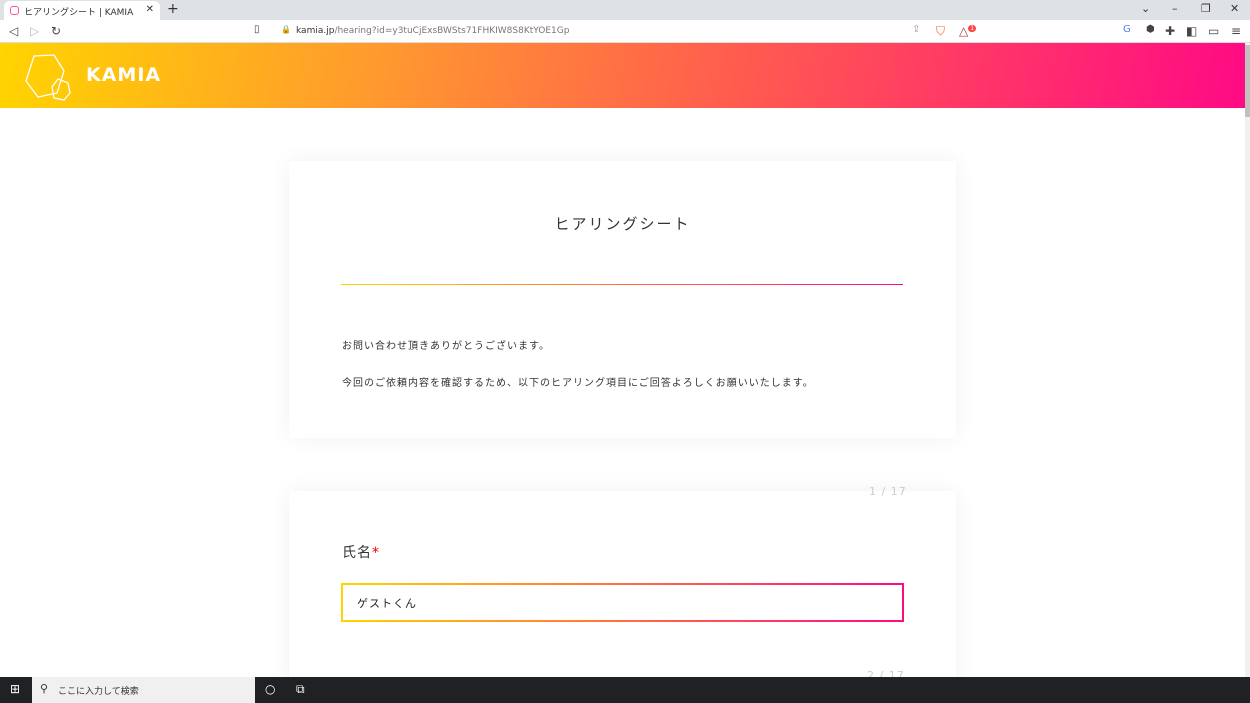 This screenshot has width=1250, height=703. What do you see at coordinates (1170, 31) in the screenshot?
I see `extensions-puzzle-icon: ✚` at bounding box center [1170, 31].